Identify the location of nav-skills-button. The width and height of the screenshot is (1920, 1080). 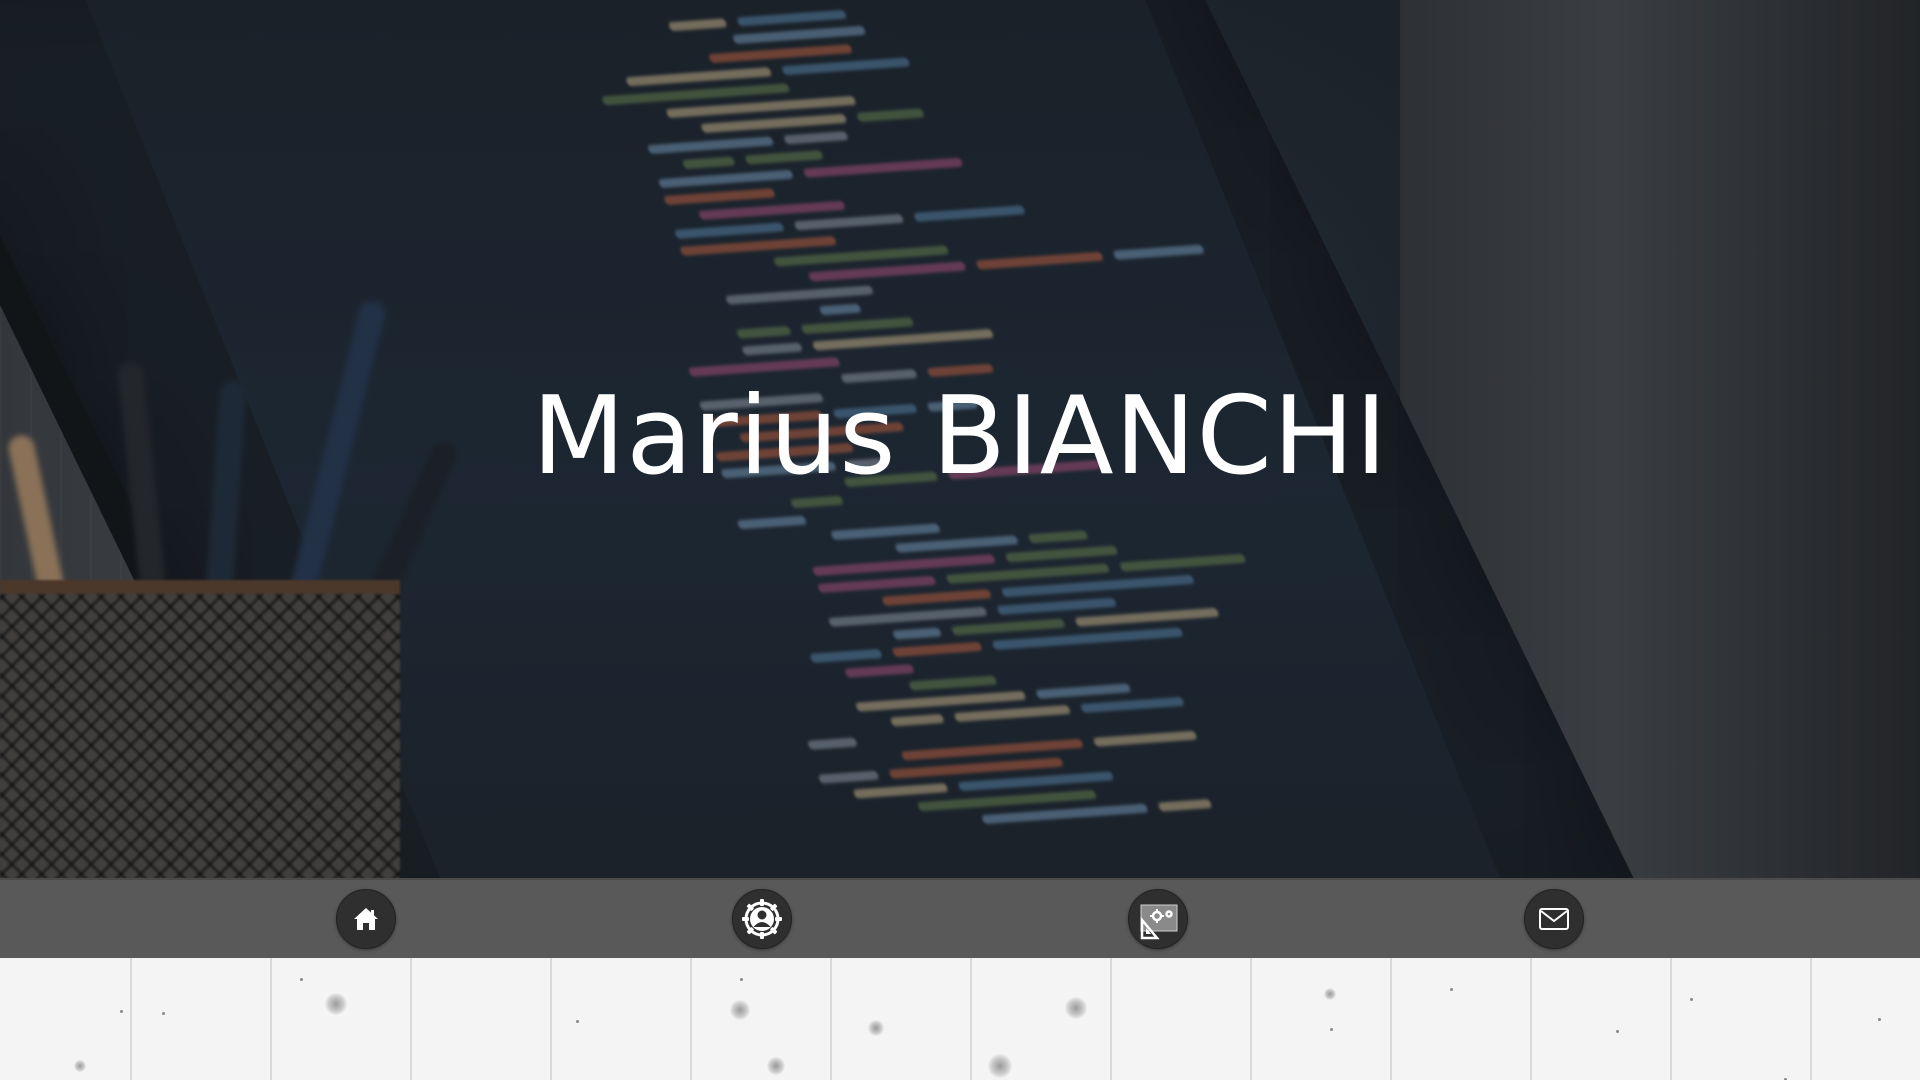
(1158, 919).